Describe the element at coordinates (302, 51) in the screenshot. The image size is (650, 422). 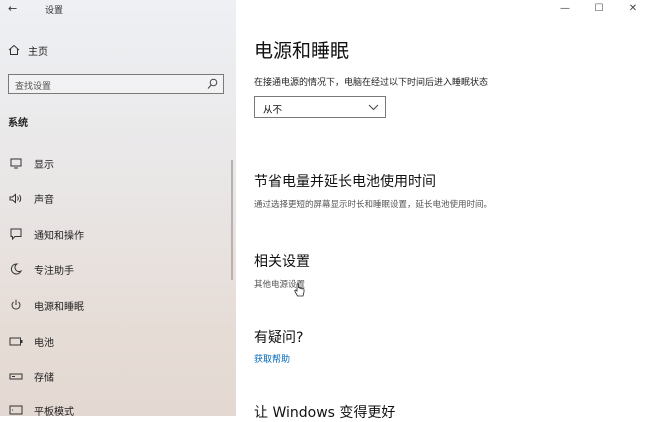
I see `page-title: 电源和睡眠` at that location.